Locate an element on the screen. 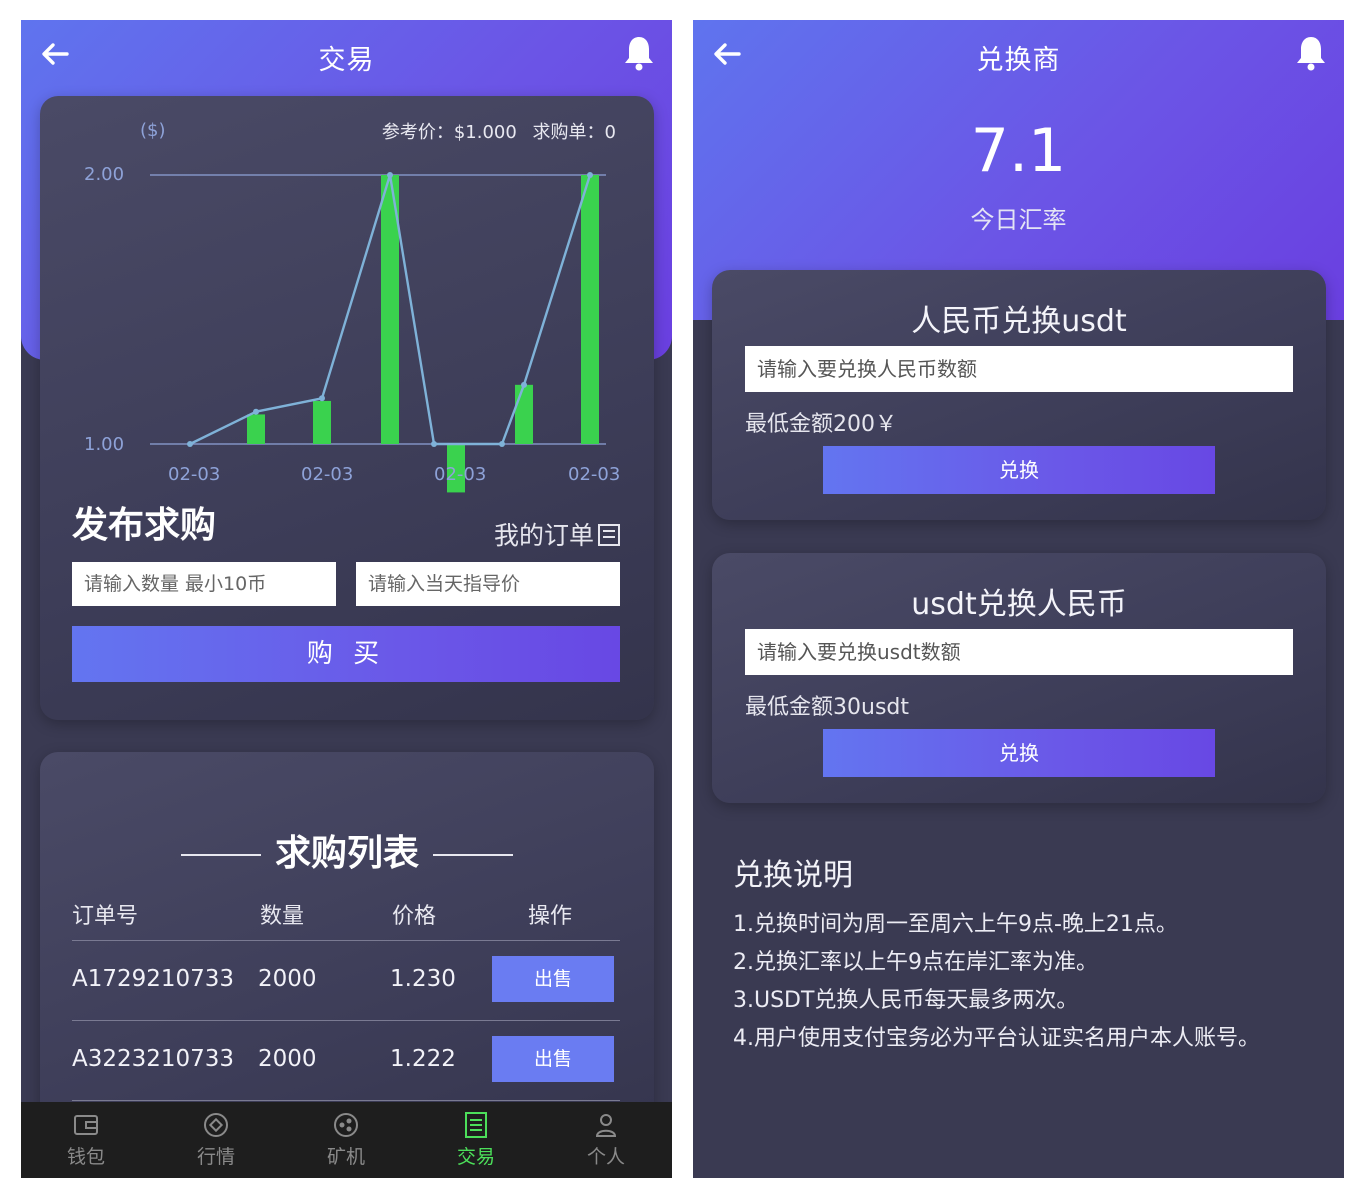  trade-icon is located at coordinates (476, 1125).